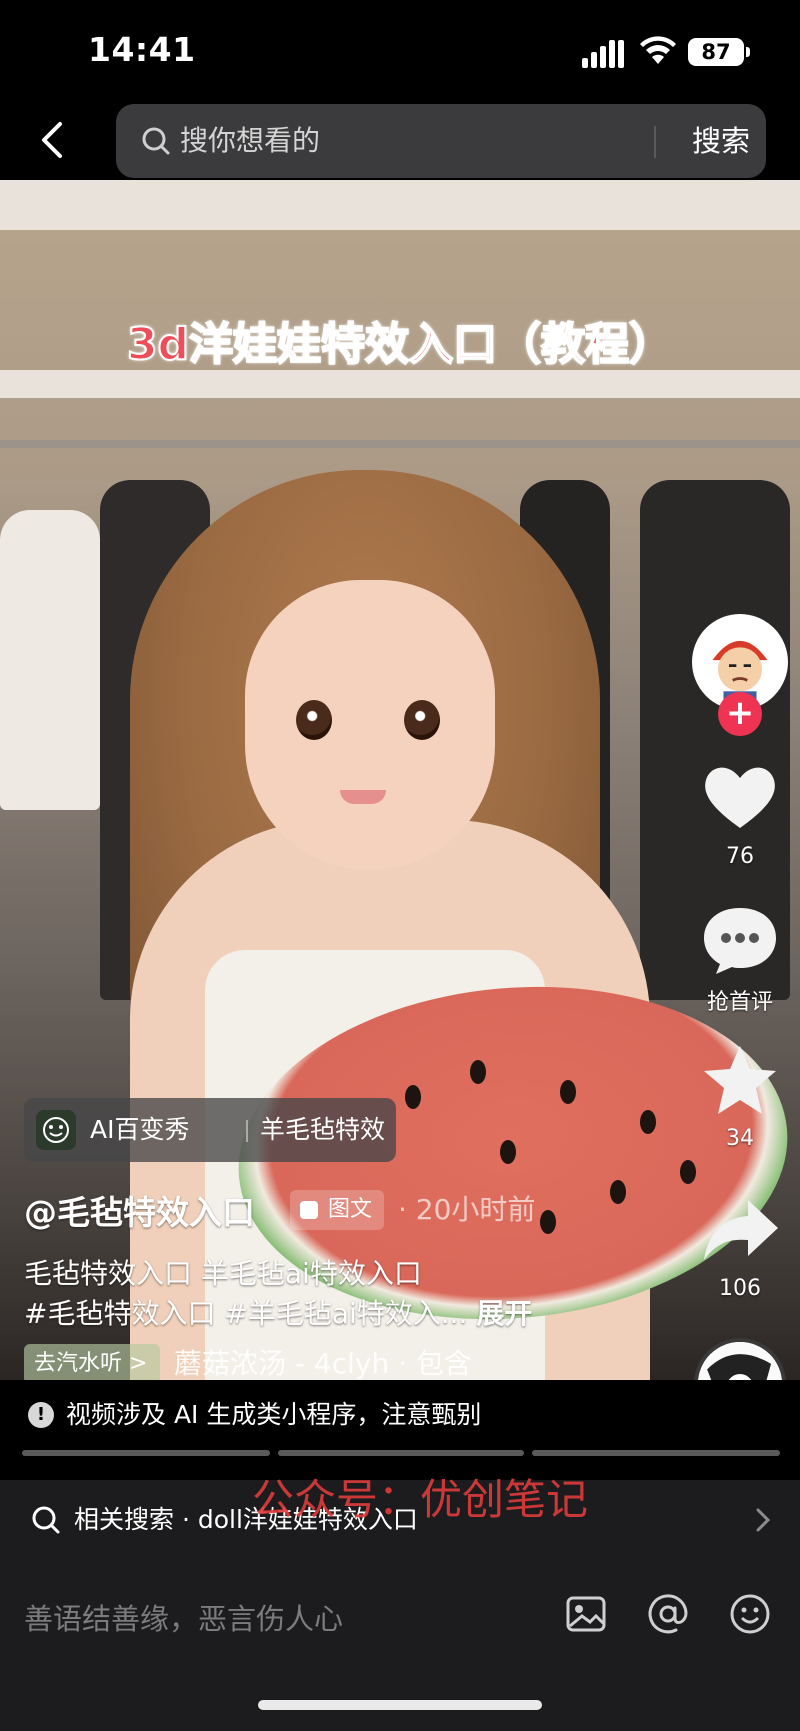  Describe the element at coordinates (183, 1617) in the screenshot. I see `comment-input: 善语结善缘，恶言伤人心` at that location.